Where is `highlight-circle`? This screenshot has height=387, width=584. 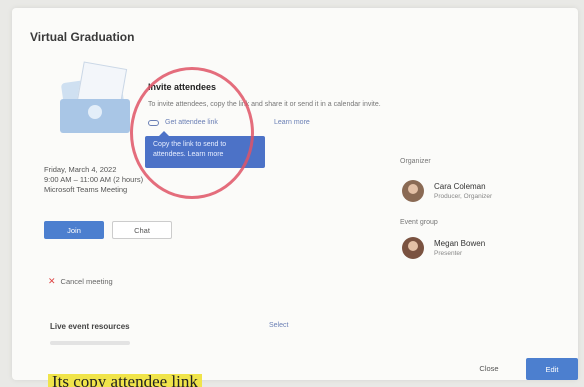
highlight-circle is located at coordinates (192, 133).